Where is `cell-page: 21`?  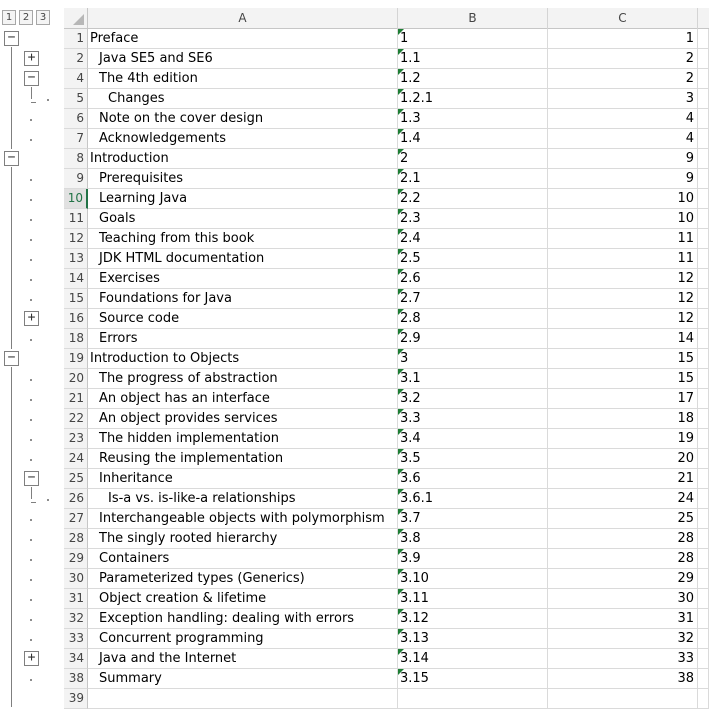 cell-page: 21 is located at coordinates (623, 479).